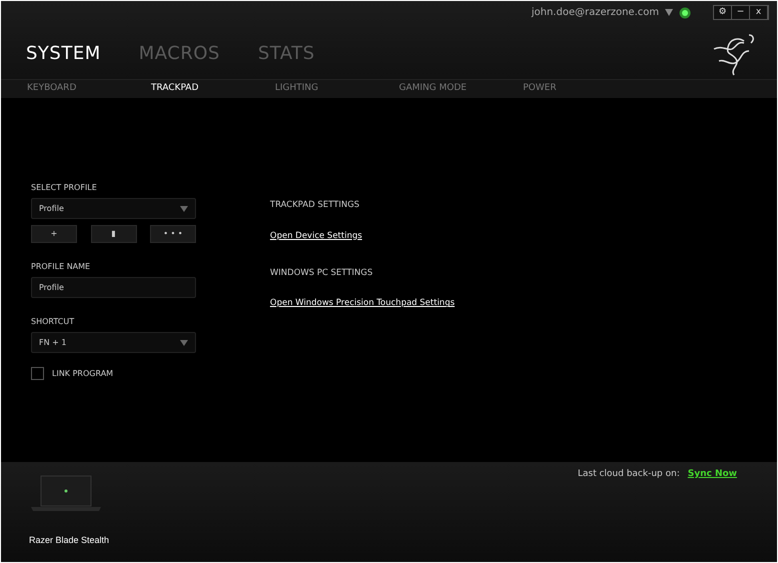 The width and height of the screenshot is (778, 563). I want to click on settings-button: ⚙, so click(723, 12).